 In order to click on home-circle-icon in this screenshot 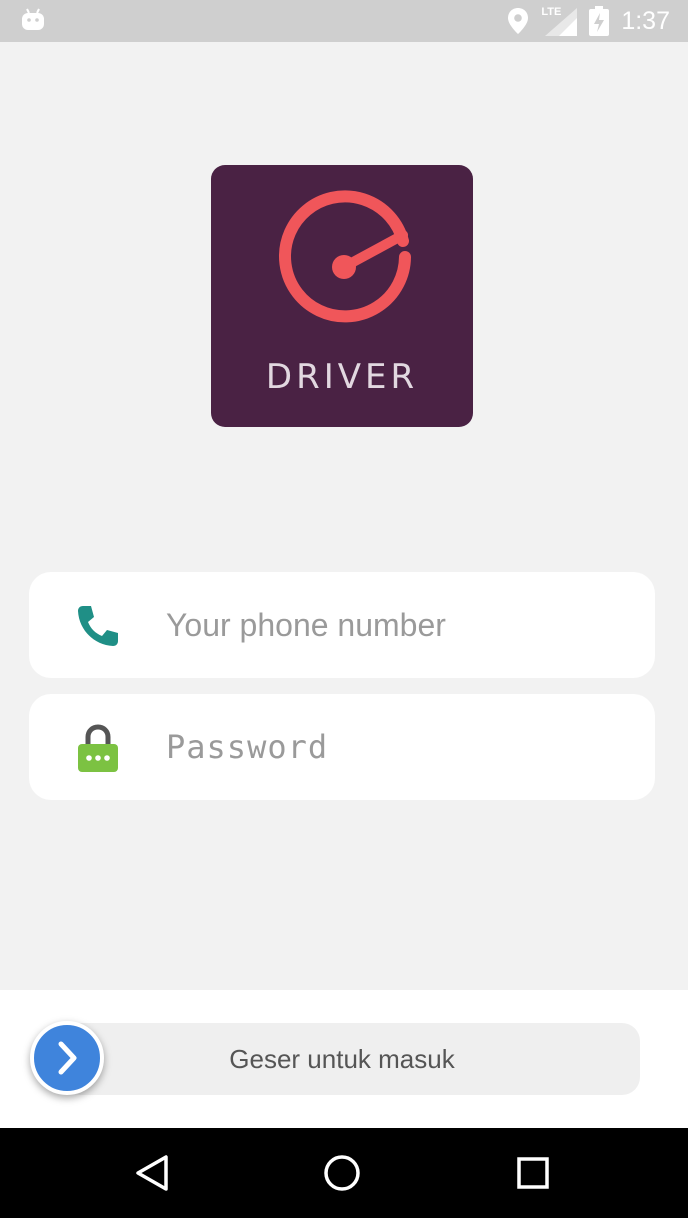, I will do `click(342, 1173)`.